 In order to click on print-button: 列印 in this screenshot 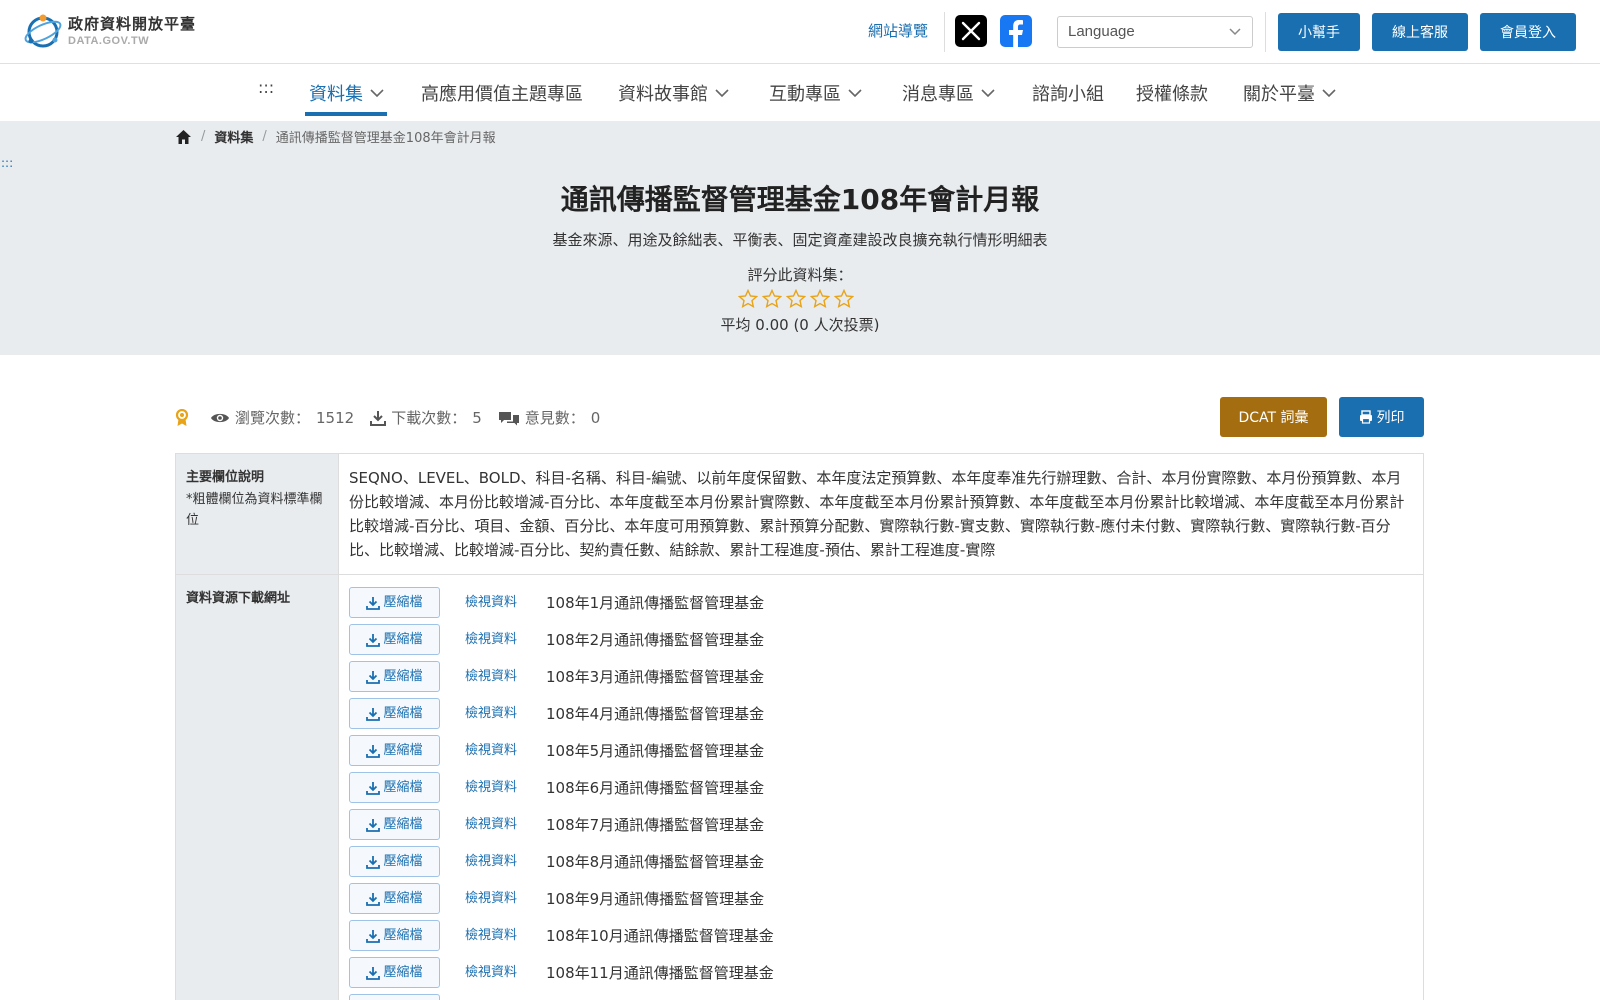, I will do `click(1381, 417)`.